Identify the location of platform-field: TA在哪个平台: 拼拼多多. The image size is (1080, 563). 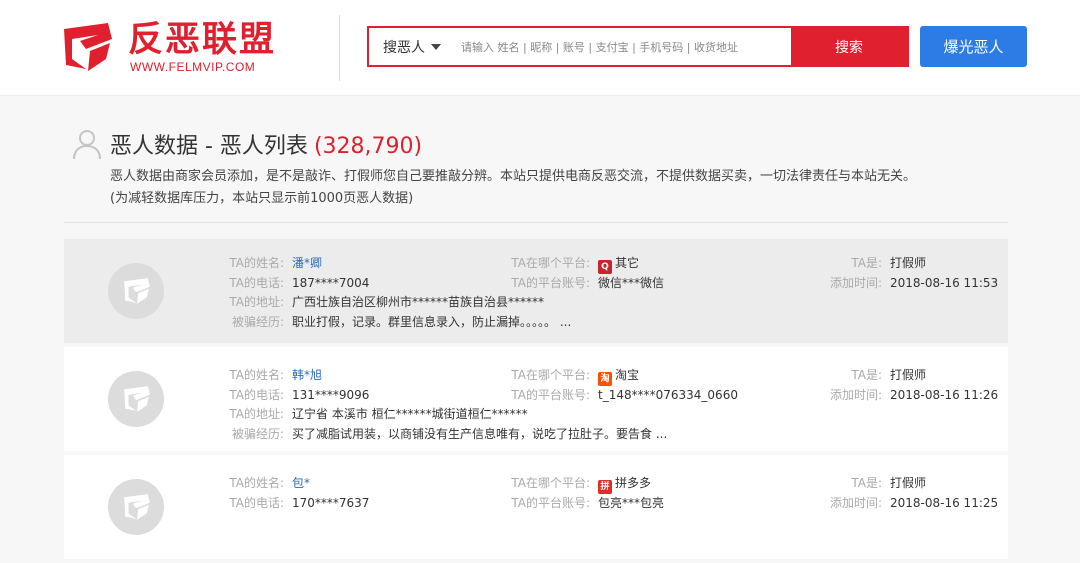
(577, 484).